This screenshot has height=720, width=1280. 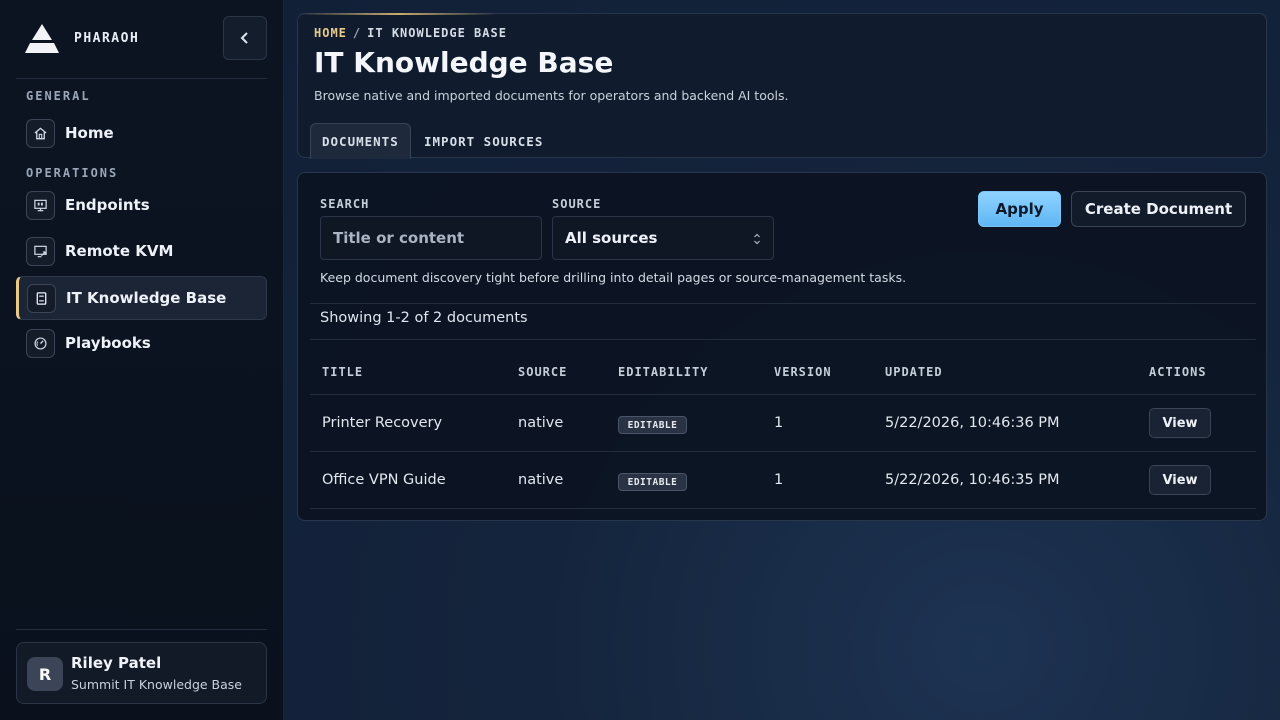 What do you see at coordinates (89, 133) in the screenshot?
I see `sidebar-item-label: Home` at bounding box center [89, 133].